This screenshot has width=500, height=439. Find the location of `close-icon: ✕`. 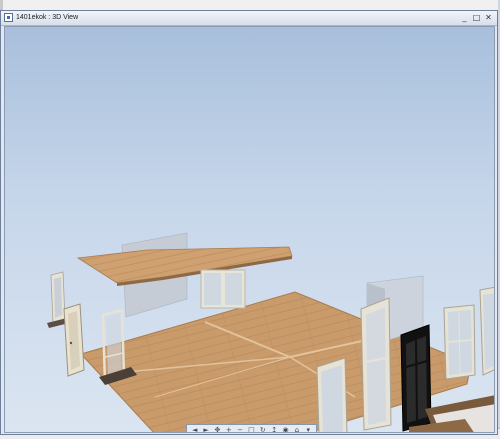

close-icon: ✕ is located at coordinates (488, 17).